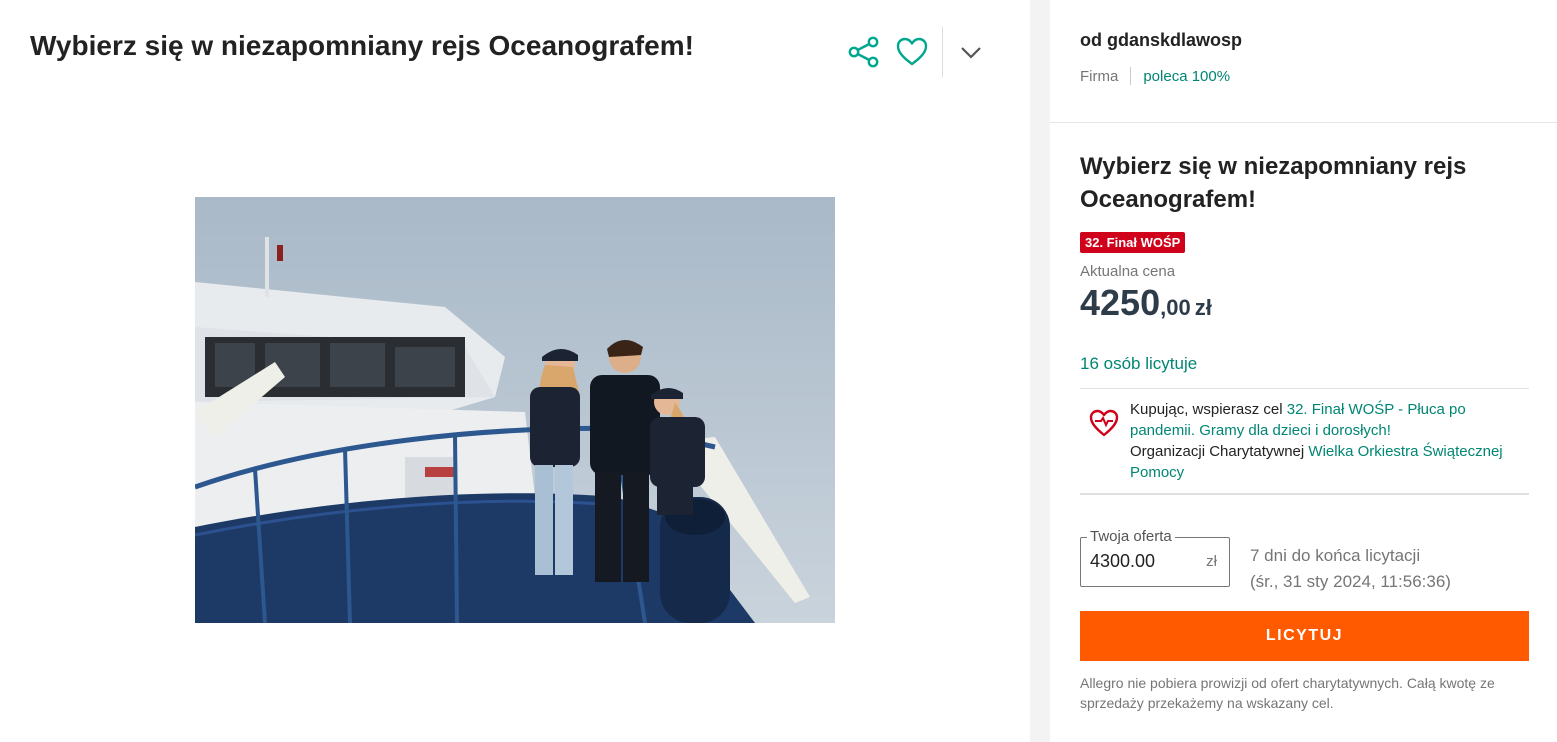 The height and width of the screenshot is (742, 1557). Describe the element at coordinates (1211, 561) in the screenshot. I see `bid-currency: zł` at that location.